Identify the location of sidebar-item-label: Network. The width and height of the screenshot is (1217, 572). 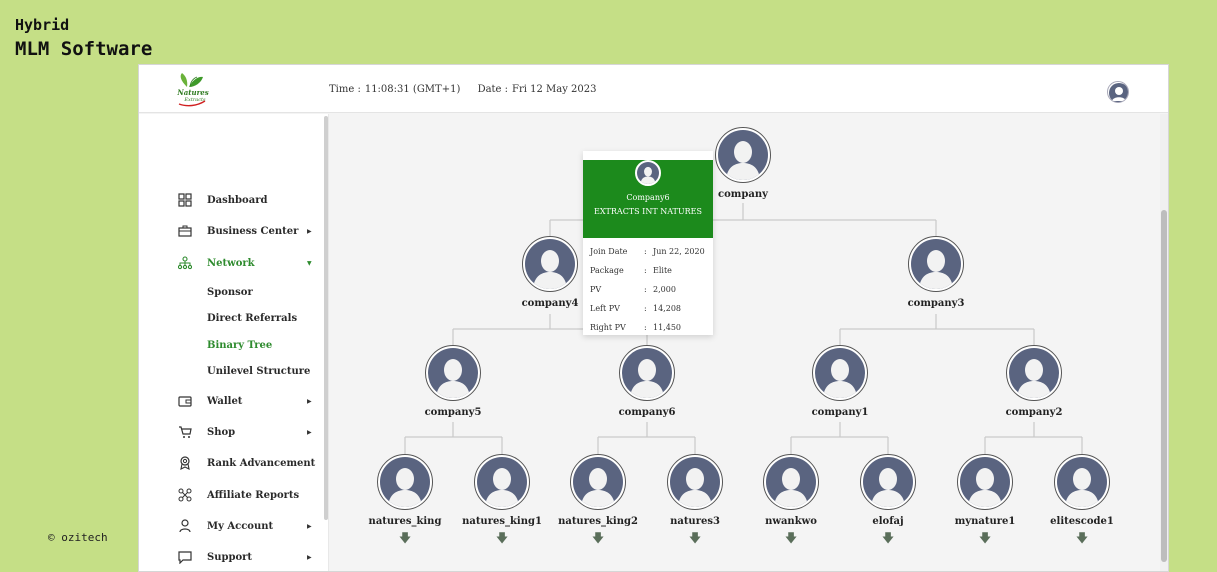
(231, 263).